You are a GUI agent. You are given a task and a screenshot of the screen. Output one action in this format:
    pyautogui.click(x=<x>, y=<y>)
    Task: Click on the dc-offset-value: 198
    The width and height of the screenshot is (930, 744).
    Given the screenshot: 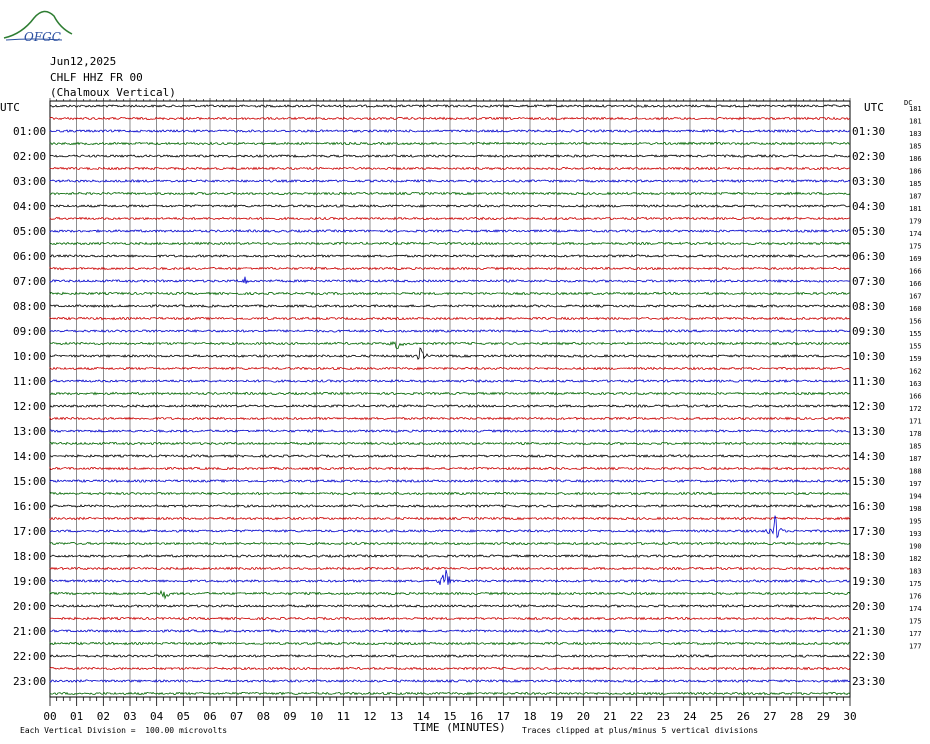 What is the action you would take?
    pyautogui.click(x=915, y=509)
    